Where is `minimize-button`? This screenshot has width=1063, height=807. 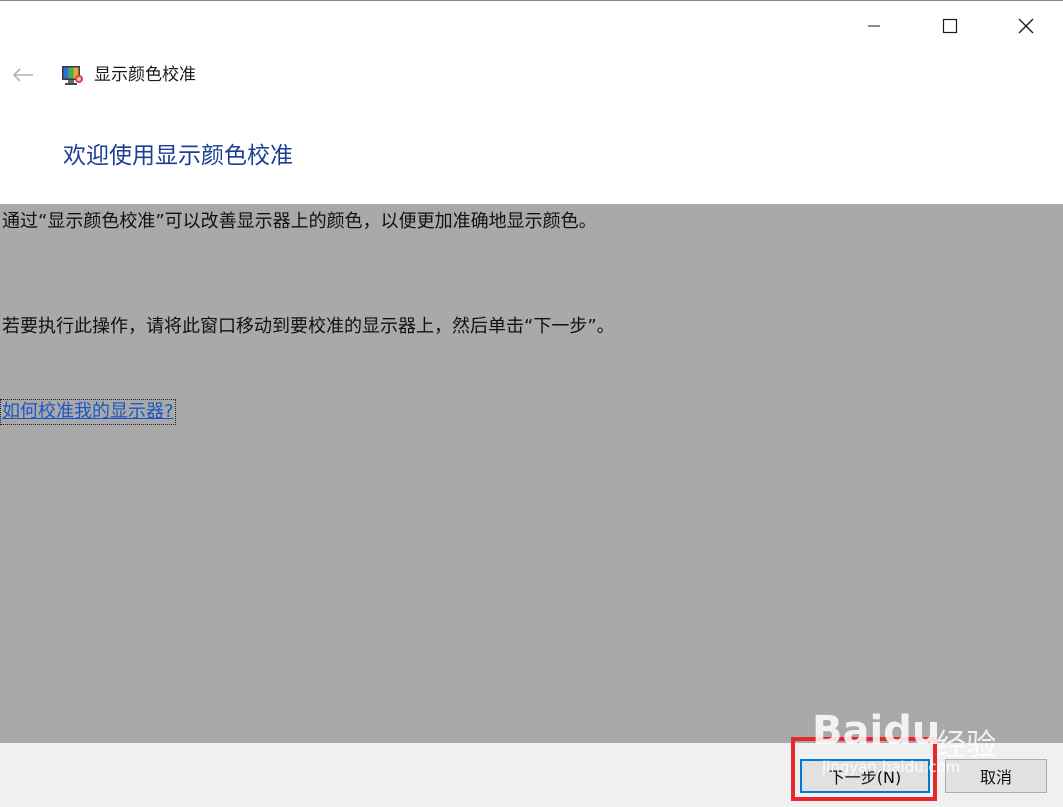 minimize-button is located at coordinates (874, 26).